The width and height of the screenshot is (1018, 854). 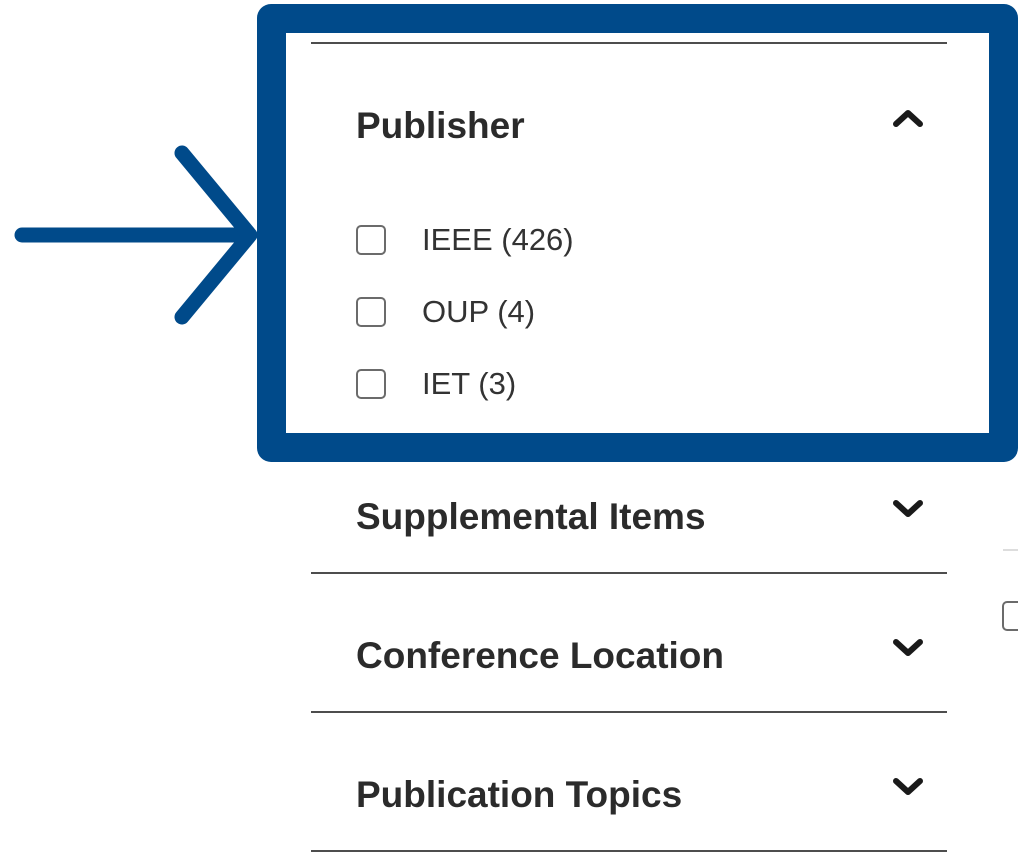 I want to click on publisher-option-iet: IET (3), so click(x=436, y=384).